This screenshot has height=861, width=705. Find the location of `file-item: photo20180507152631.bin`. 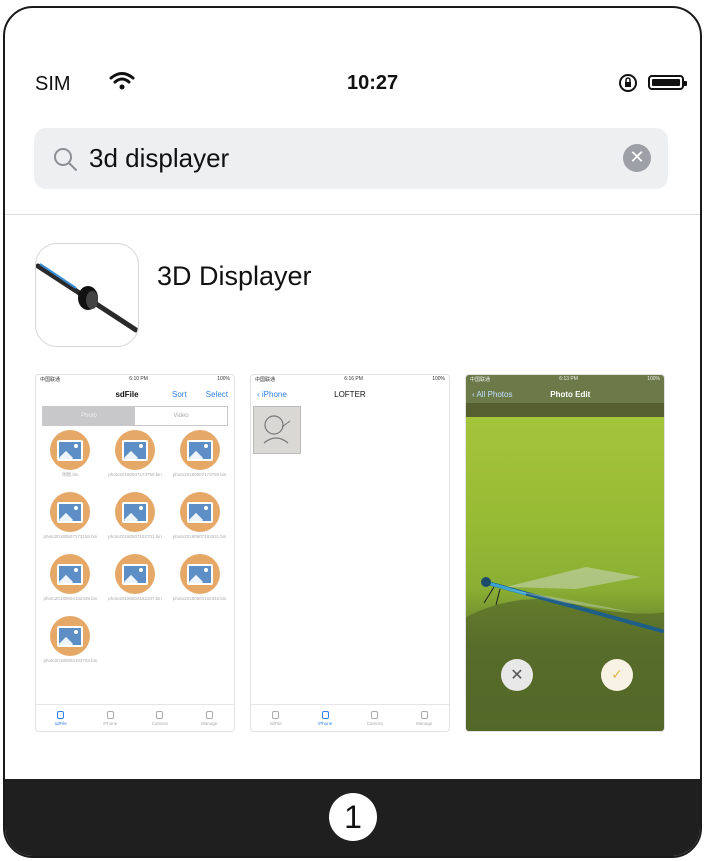

file-item: photo20180507152631.bin is located at coordinates (199, 522).